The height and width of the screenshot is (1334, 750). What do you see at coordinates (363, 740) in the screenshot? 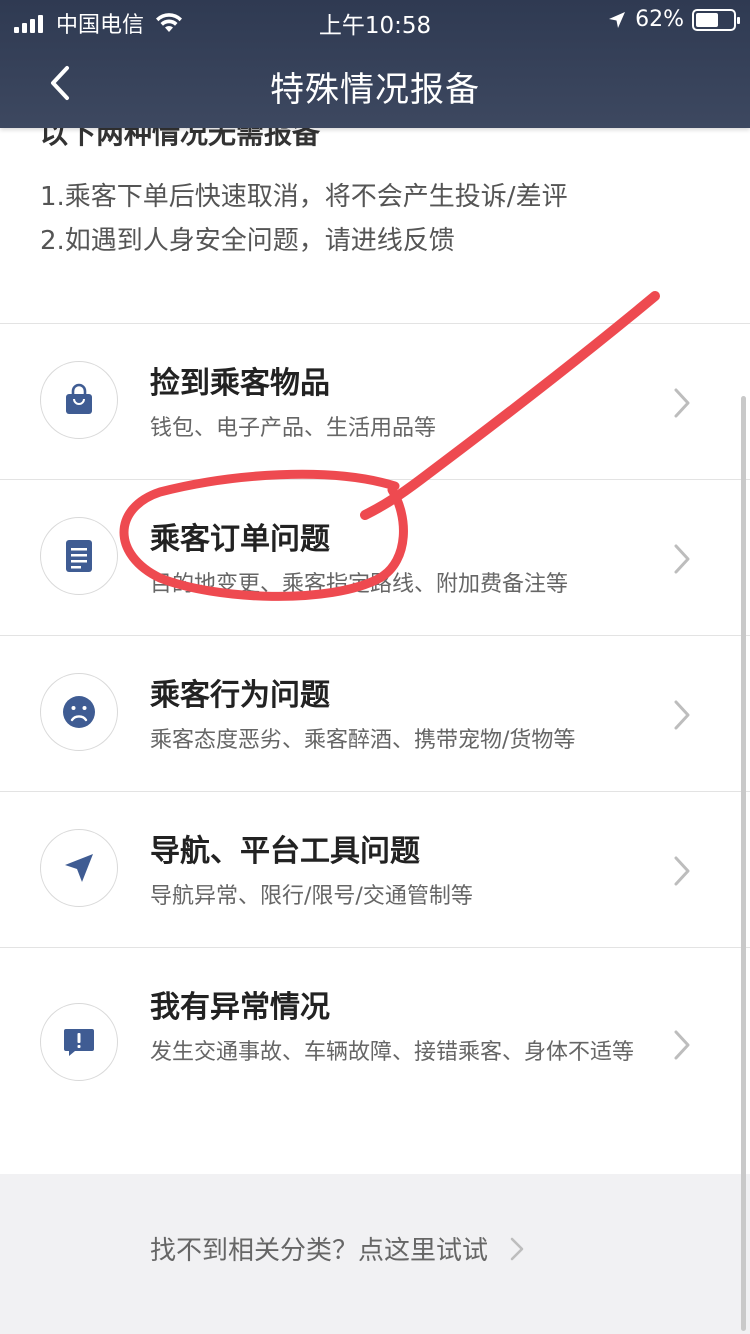
I see `item-subtitle: 乘客态度恶劣、乘客醉酒、携带宠物/货物等` at bounding box center [363, 740].